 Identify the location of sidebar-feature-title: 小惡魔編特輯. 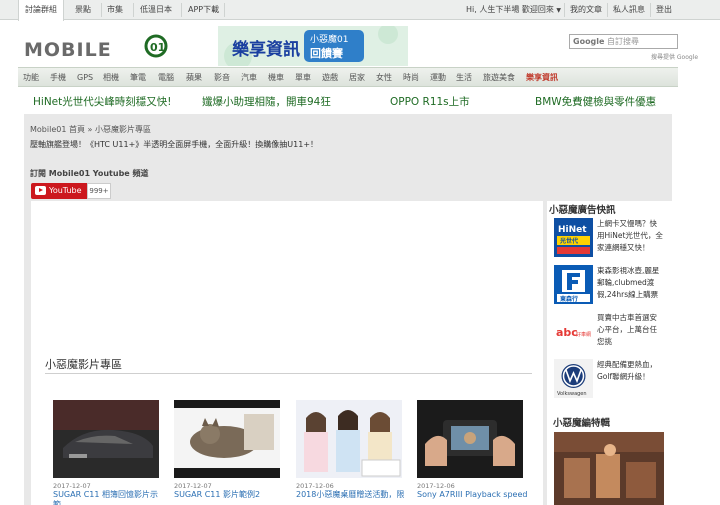
(582, 423).